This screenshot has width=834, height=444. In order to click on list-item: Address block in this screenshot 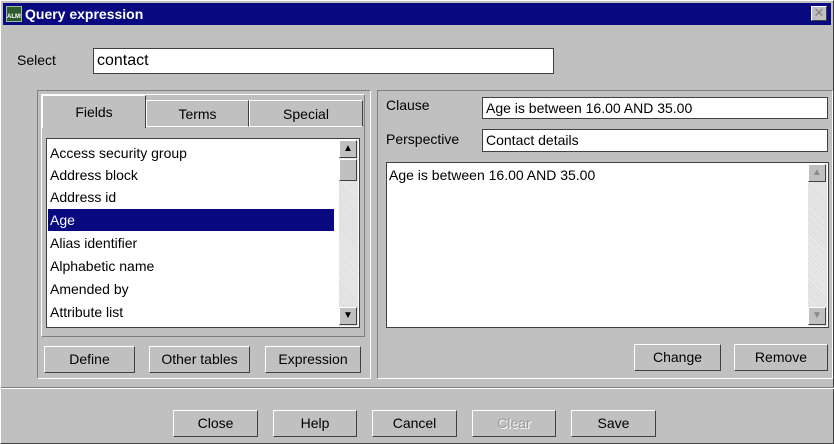, I will do `click(191, 175)`.